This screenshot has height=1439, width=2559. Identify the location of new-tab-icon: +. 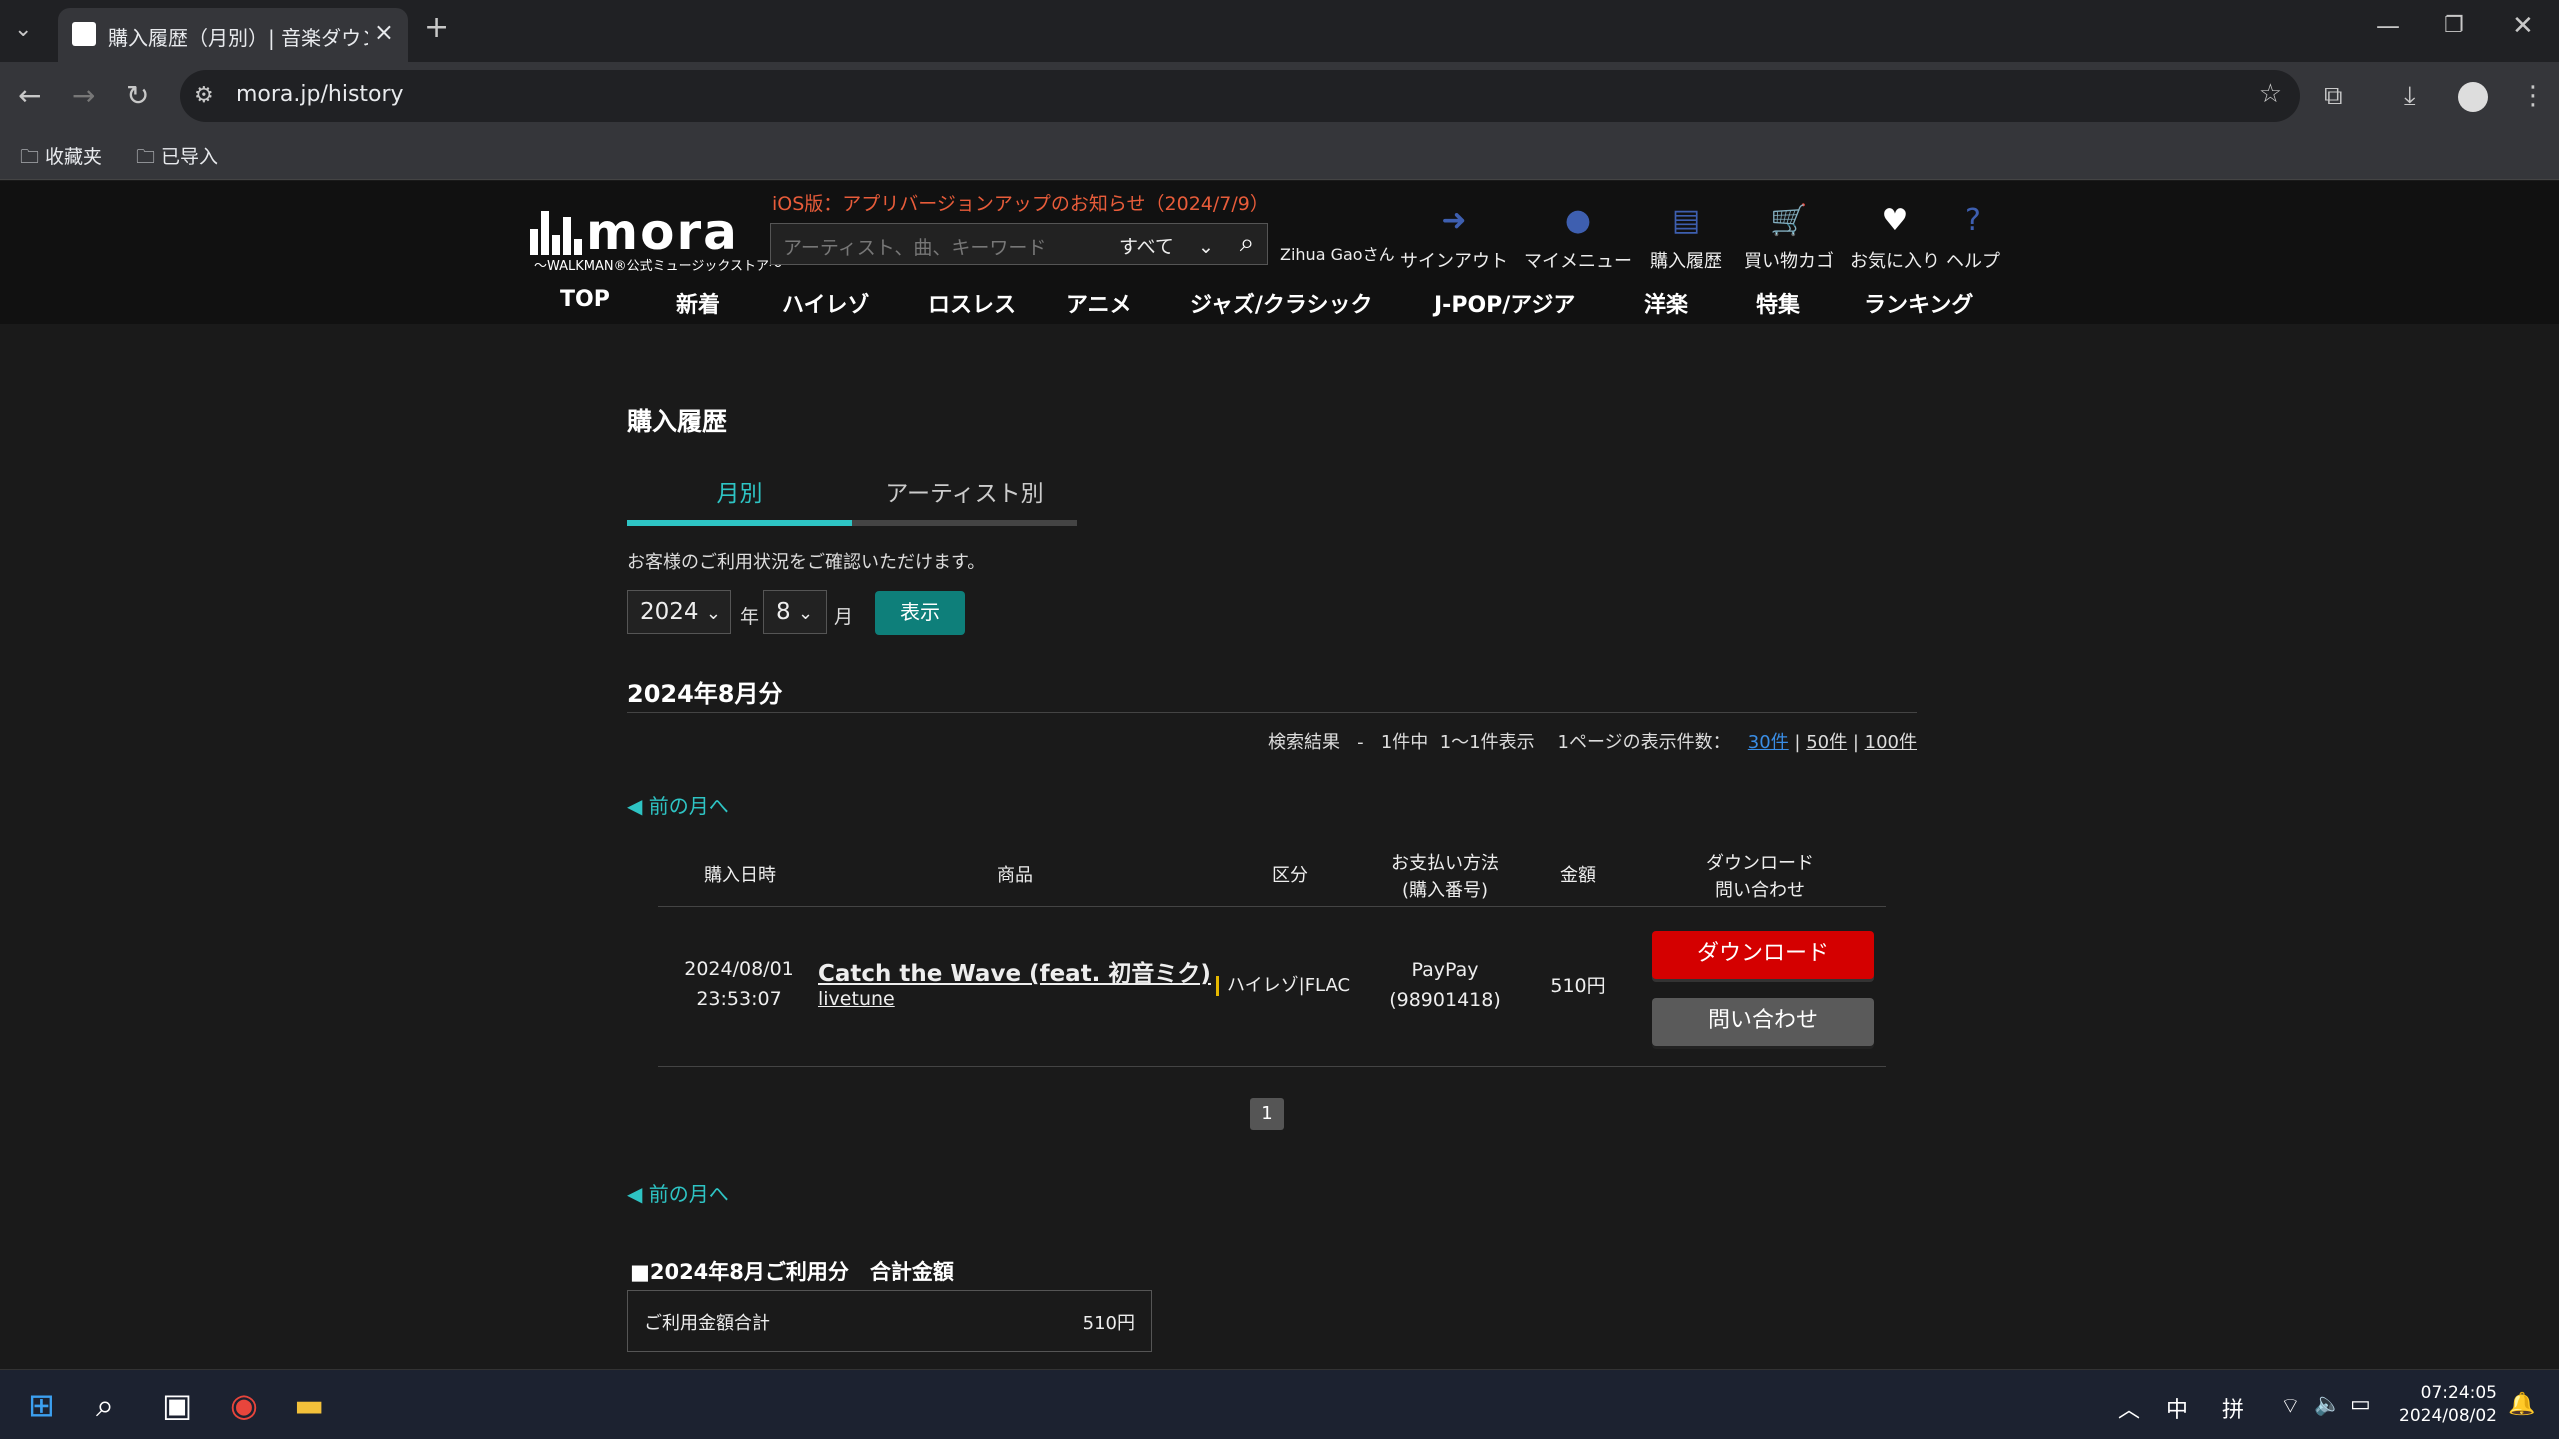
(436, 28).